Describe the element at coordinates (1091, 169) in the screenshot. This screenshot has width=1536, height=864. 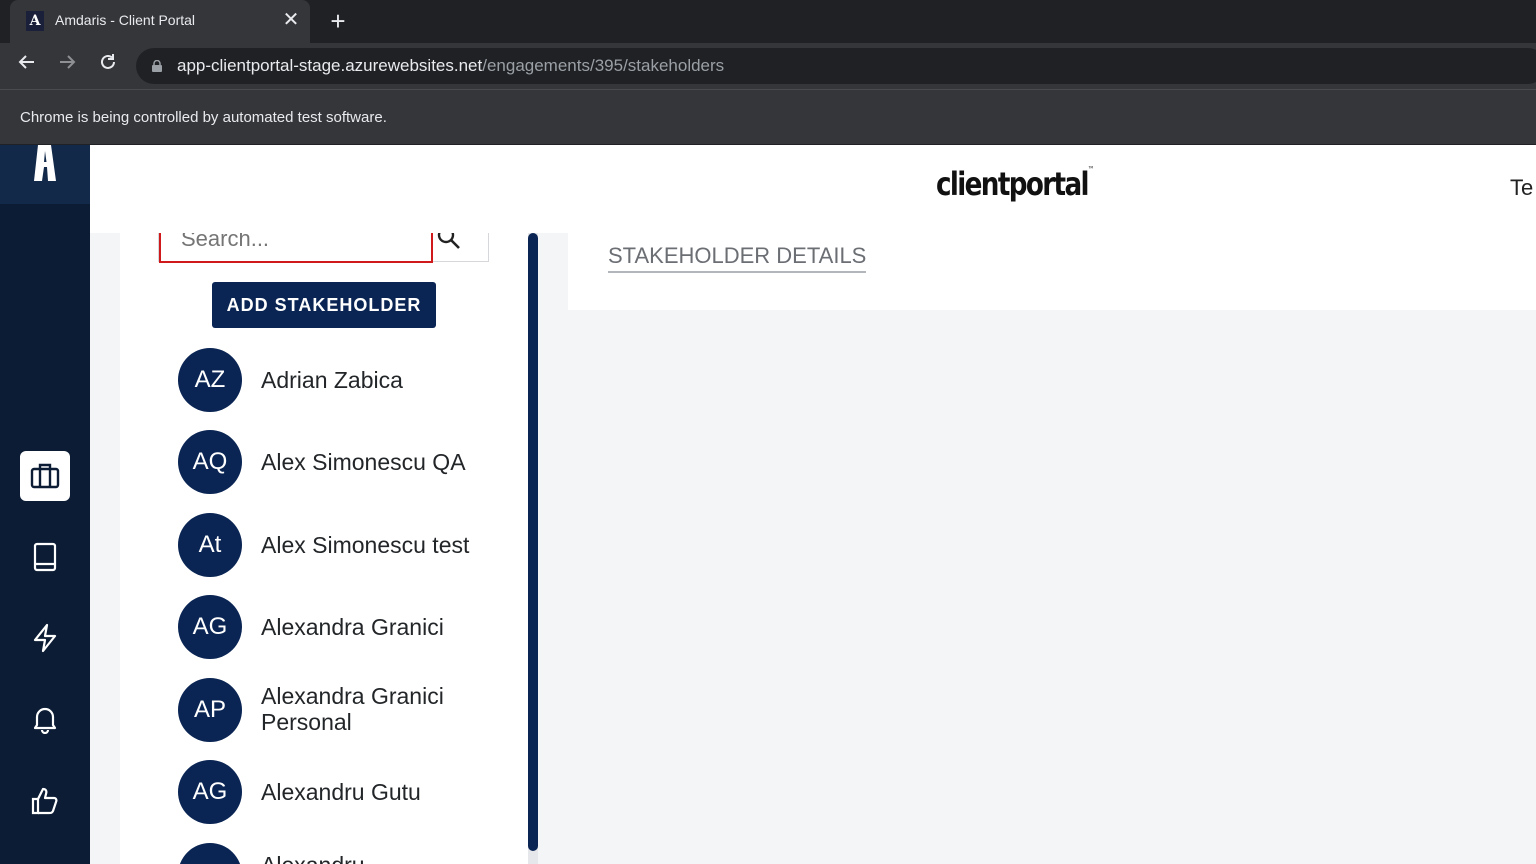
I see `trademark: ™` at that location.